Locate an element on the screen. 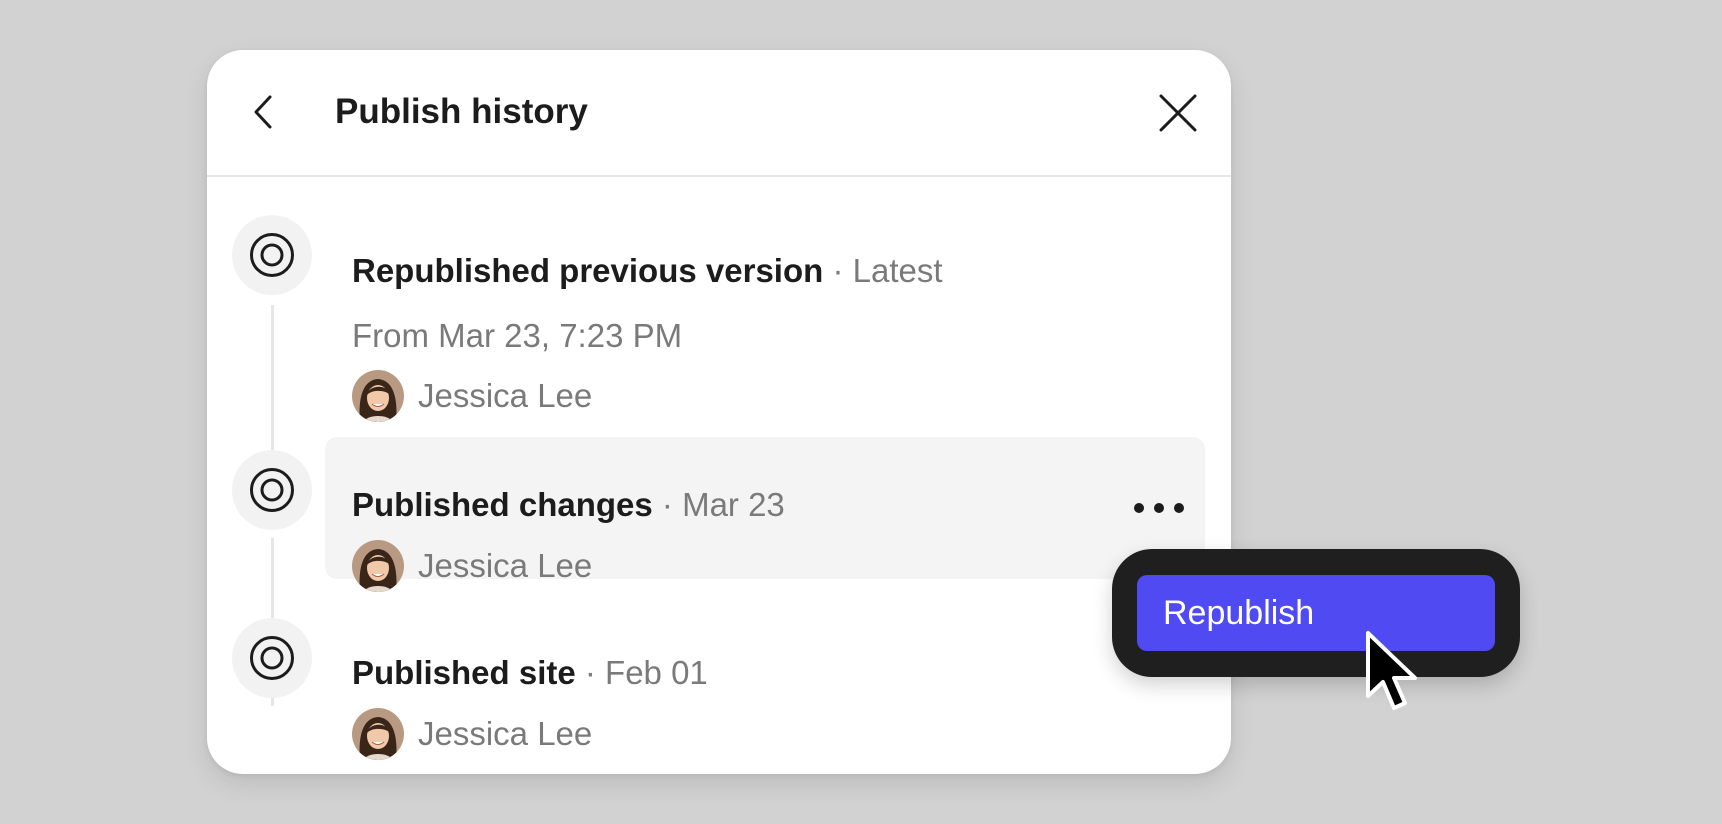 Image resolution: width=1722 pixels, height=824 pixels. page-title: Publish history is located at coordinates (461, 111).